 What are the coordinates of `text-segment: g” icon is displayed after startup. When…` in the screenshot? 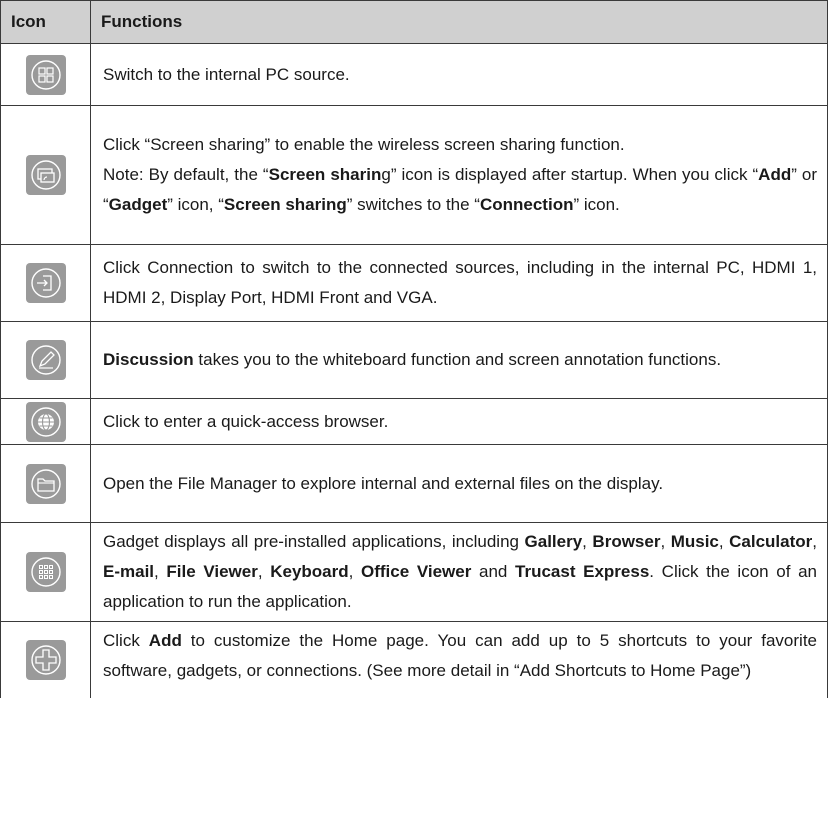 It's located at (570, 174).